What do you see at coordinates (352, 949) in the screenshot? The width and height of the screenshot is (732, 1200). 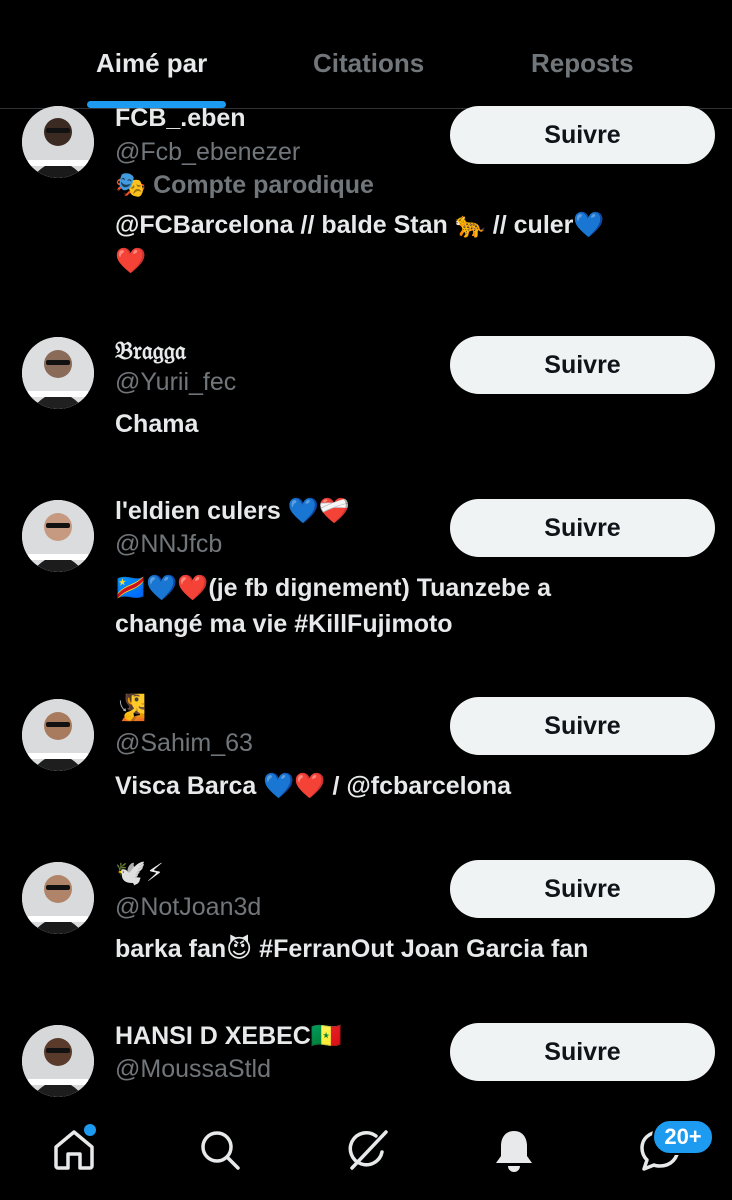 I see `bio-line: barka fan😈 #FerranOut Joan Garcia fan` at bounding box center [352, 949].